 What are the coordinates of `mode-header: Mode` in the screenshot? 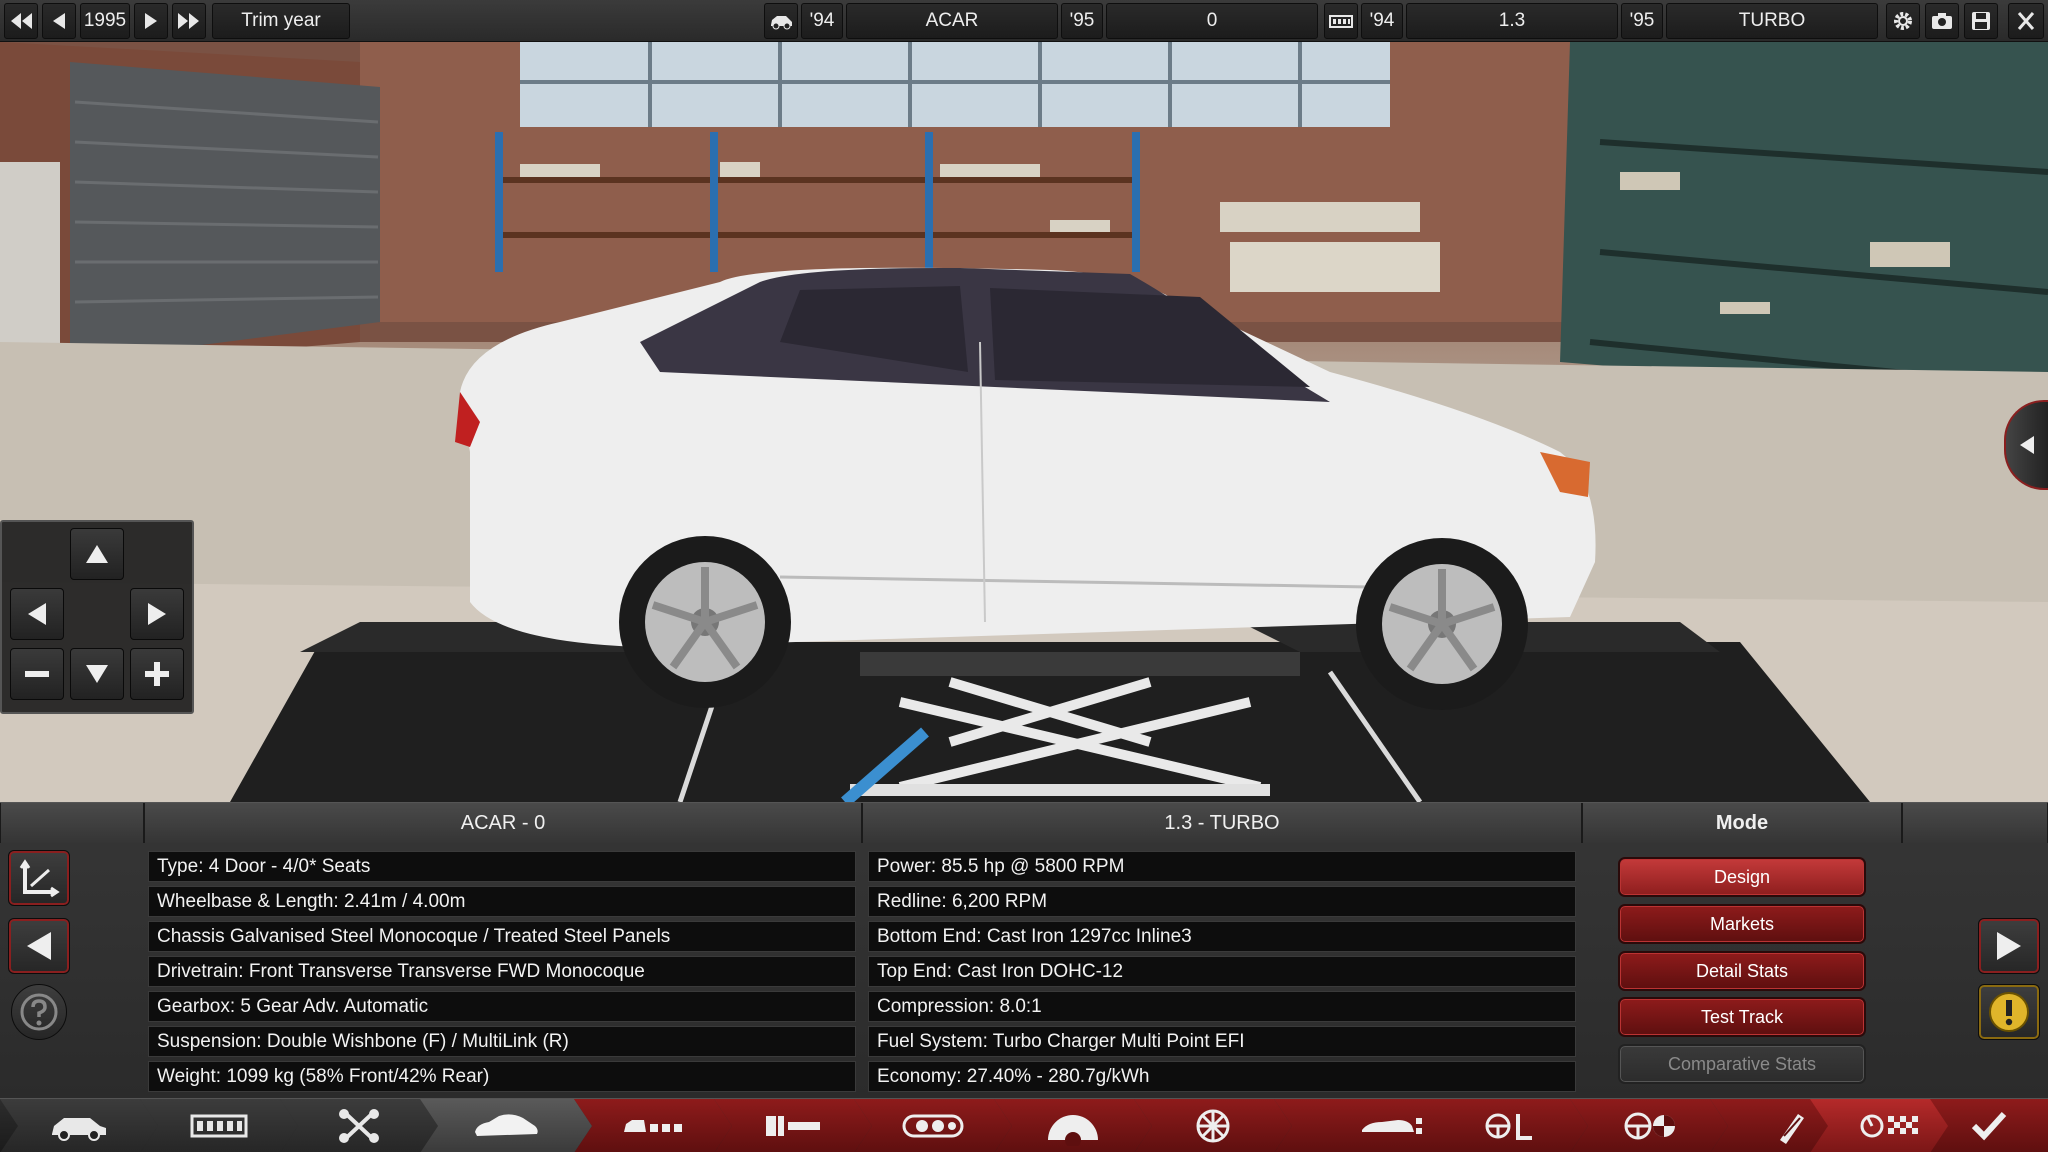 It's located at (1742, 823).